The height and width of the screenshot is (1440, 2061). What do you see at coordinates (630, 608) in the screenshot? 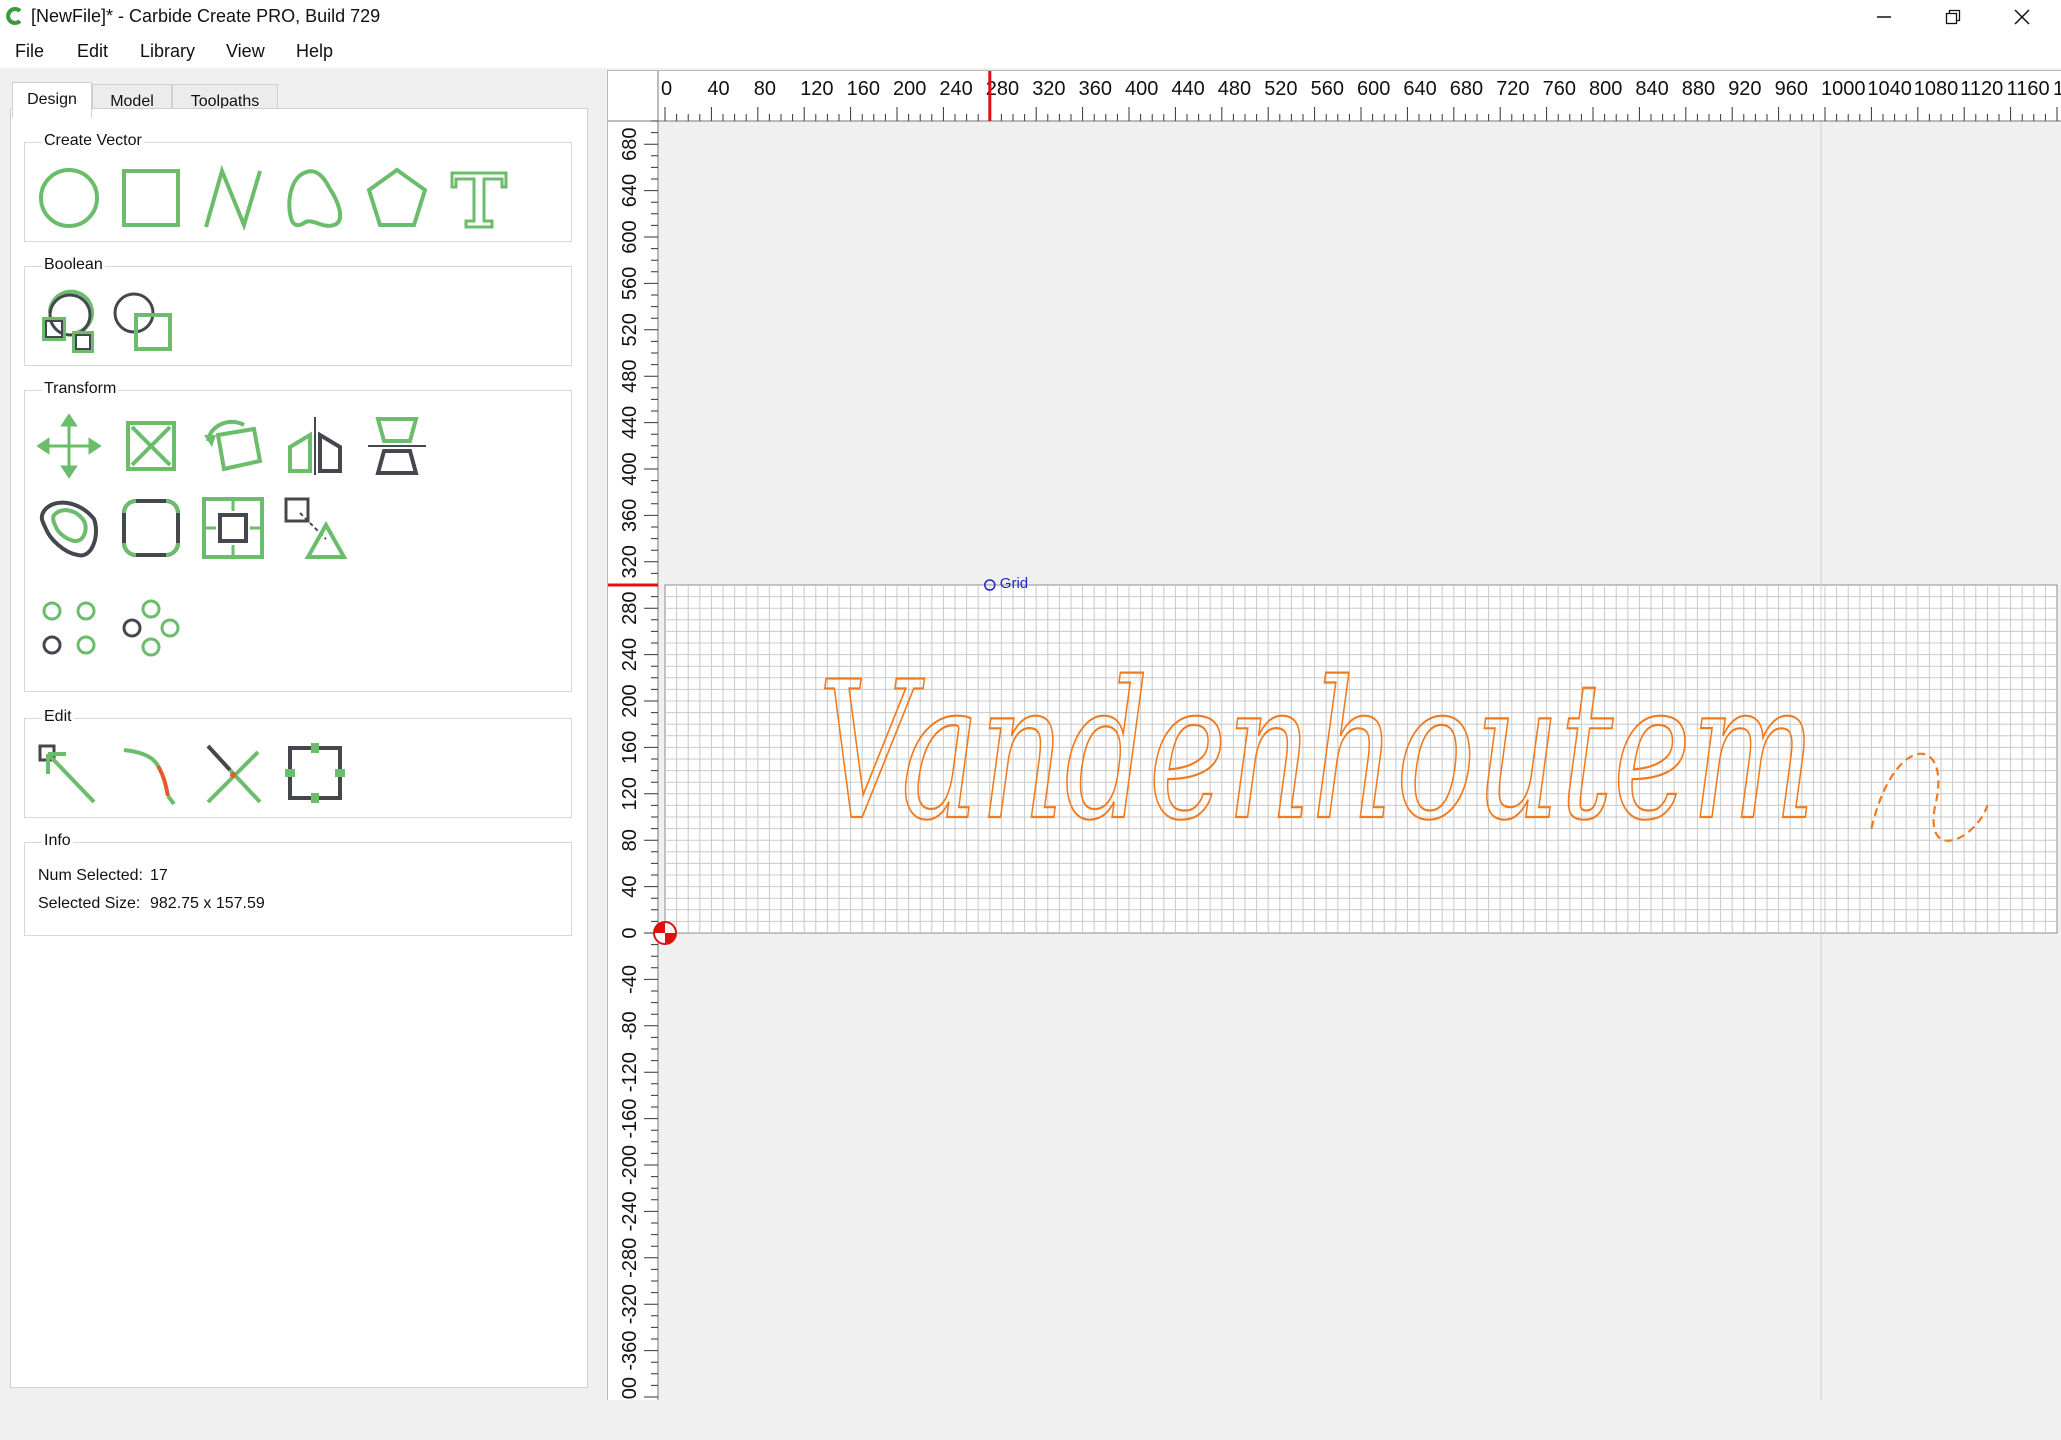
I see `left-ruler-label: 280` at bounding box center [630, 608].